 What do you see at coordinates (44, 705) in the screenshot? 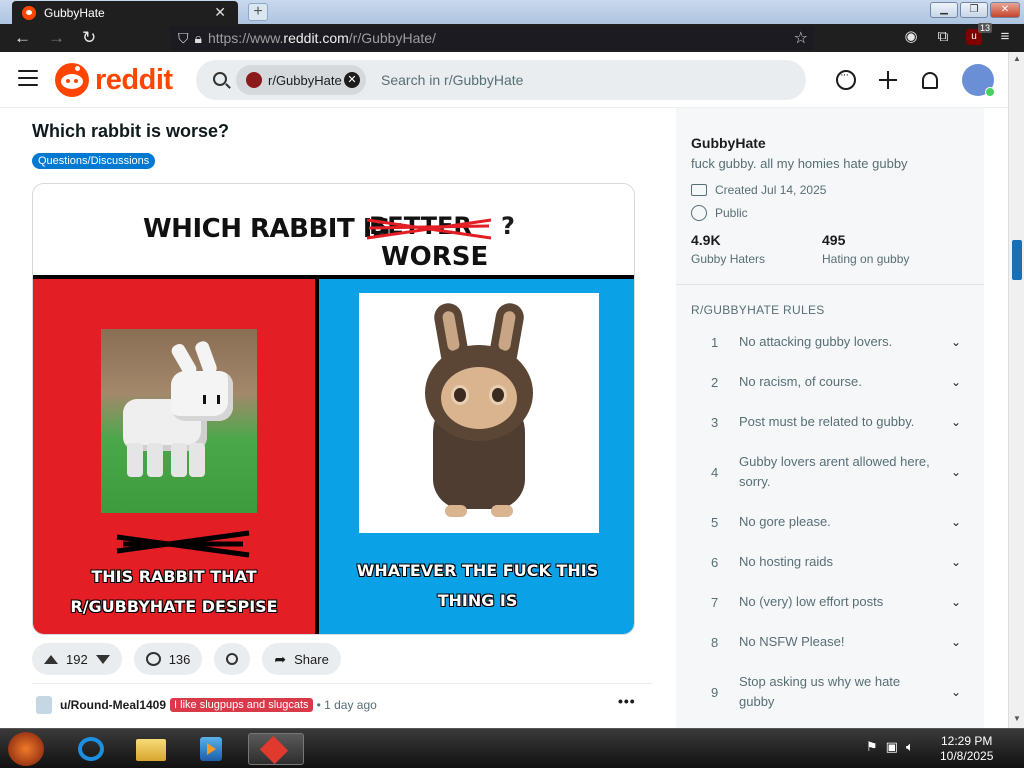
I see `commenter-avatar` at bounding box center [44, 705].